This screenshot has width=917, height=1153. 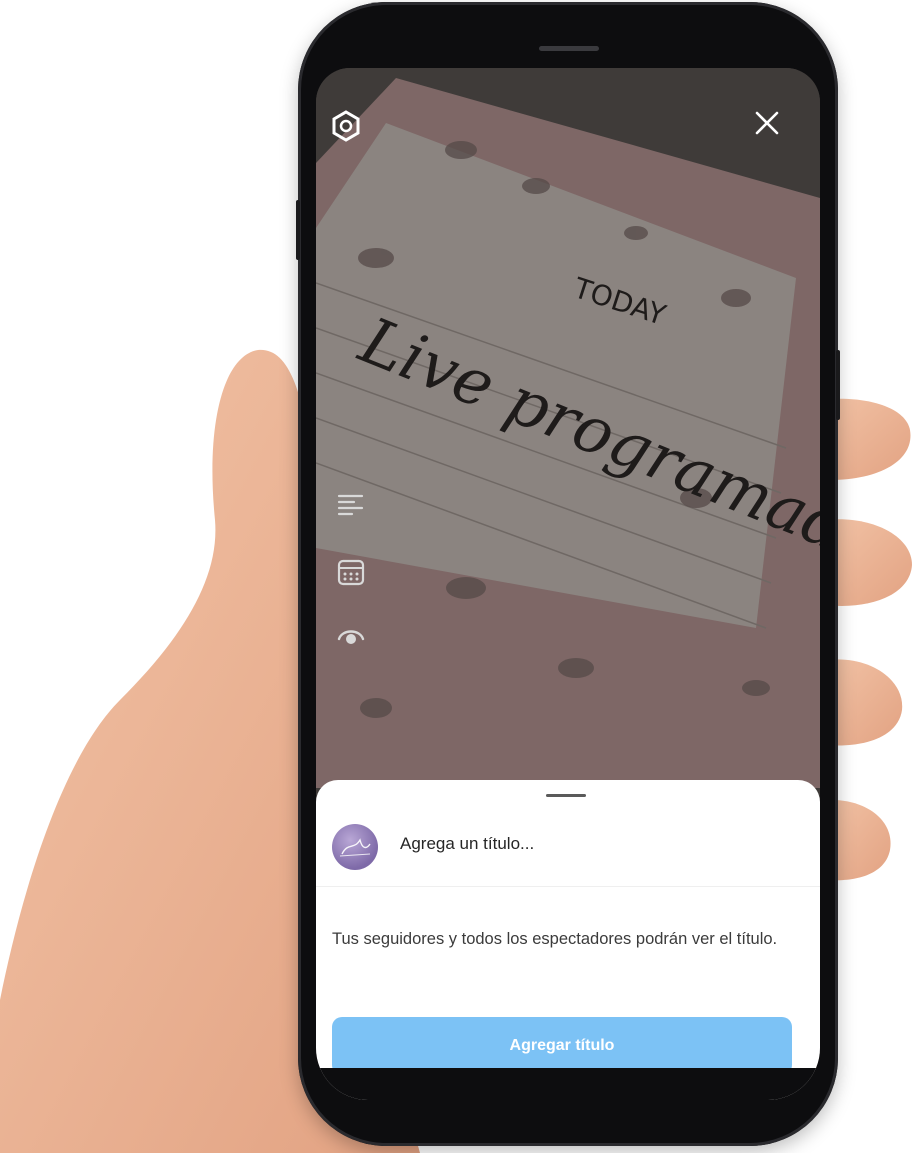 I want to click on phone-volume-button, so click(x=298, y=230).